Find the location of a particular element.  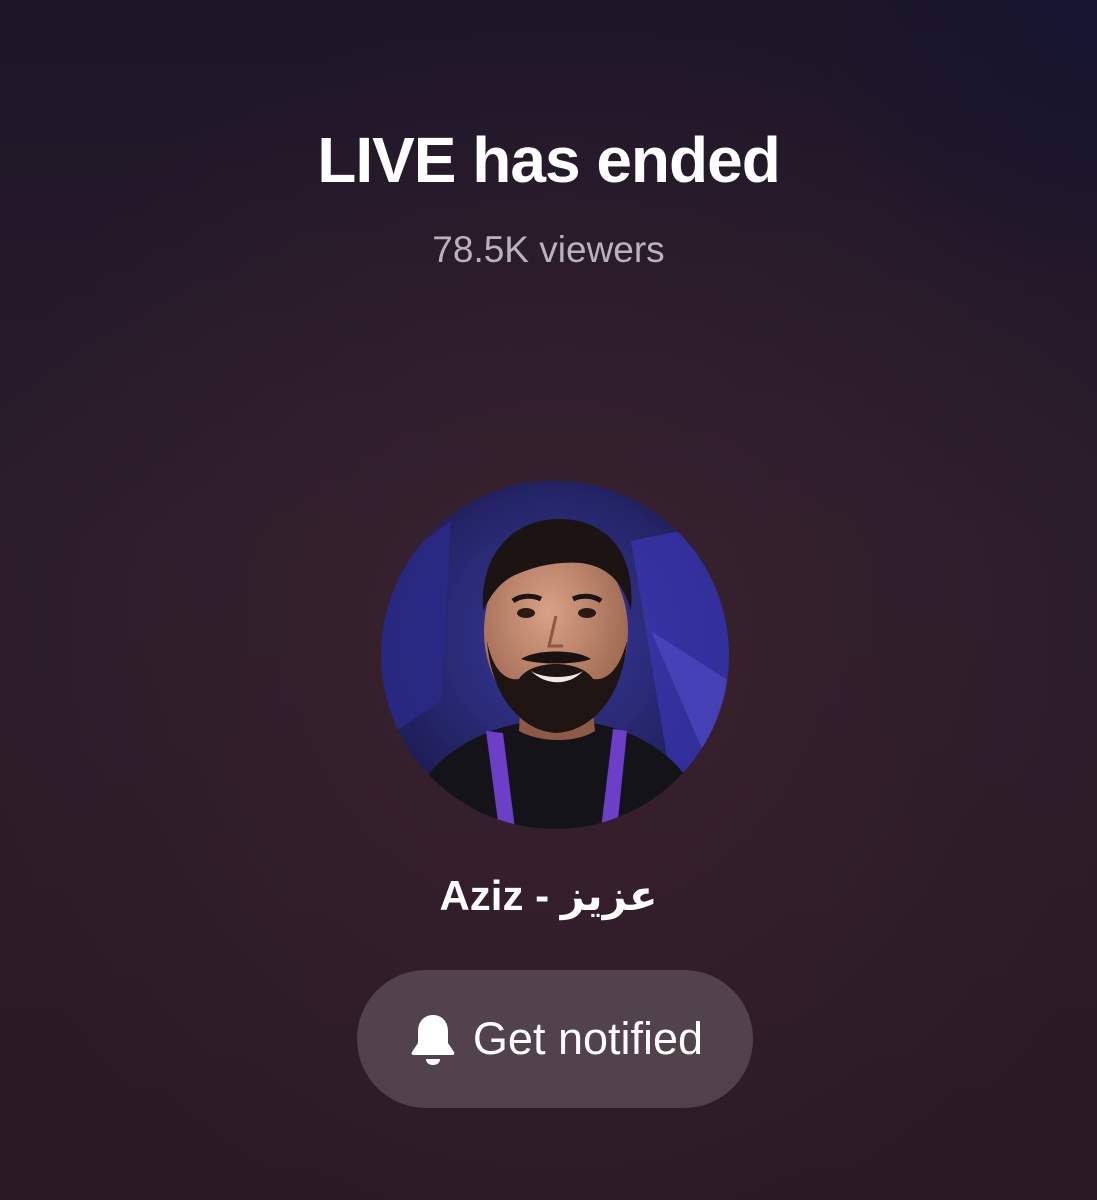

username: Aziz - عزيز is located at coordinates (548, 896).